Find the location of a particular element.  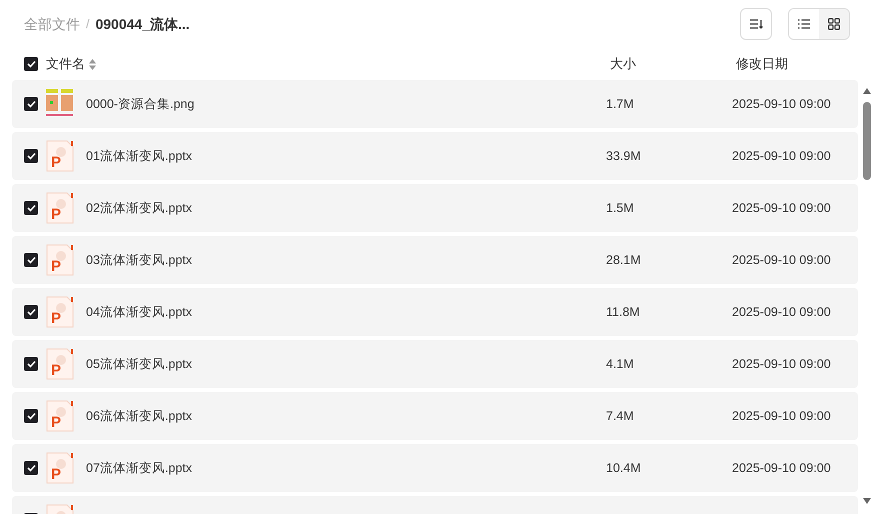

file-size: 11.8M is located at coordinates (623, 311).